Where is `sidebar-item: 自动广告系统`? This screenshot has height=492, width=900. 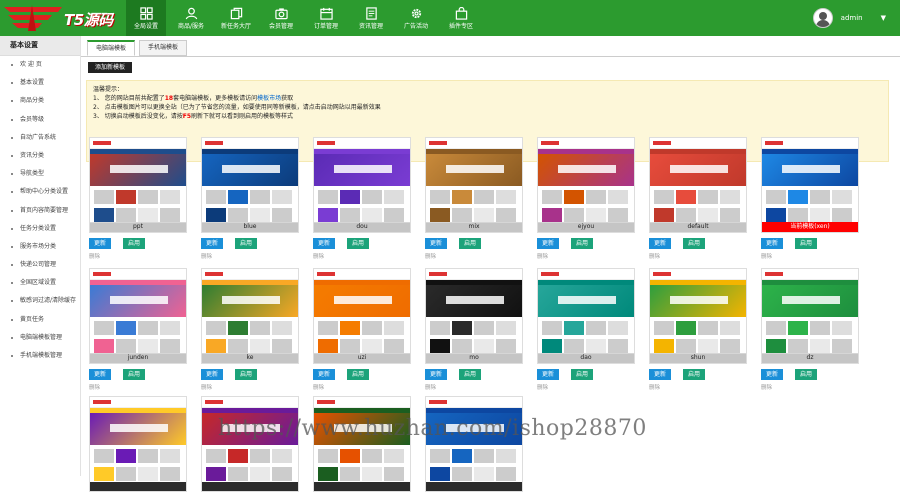 sidebar-item: 自动广告系统 is located at coordinates (40, 138).